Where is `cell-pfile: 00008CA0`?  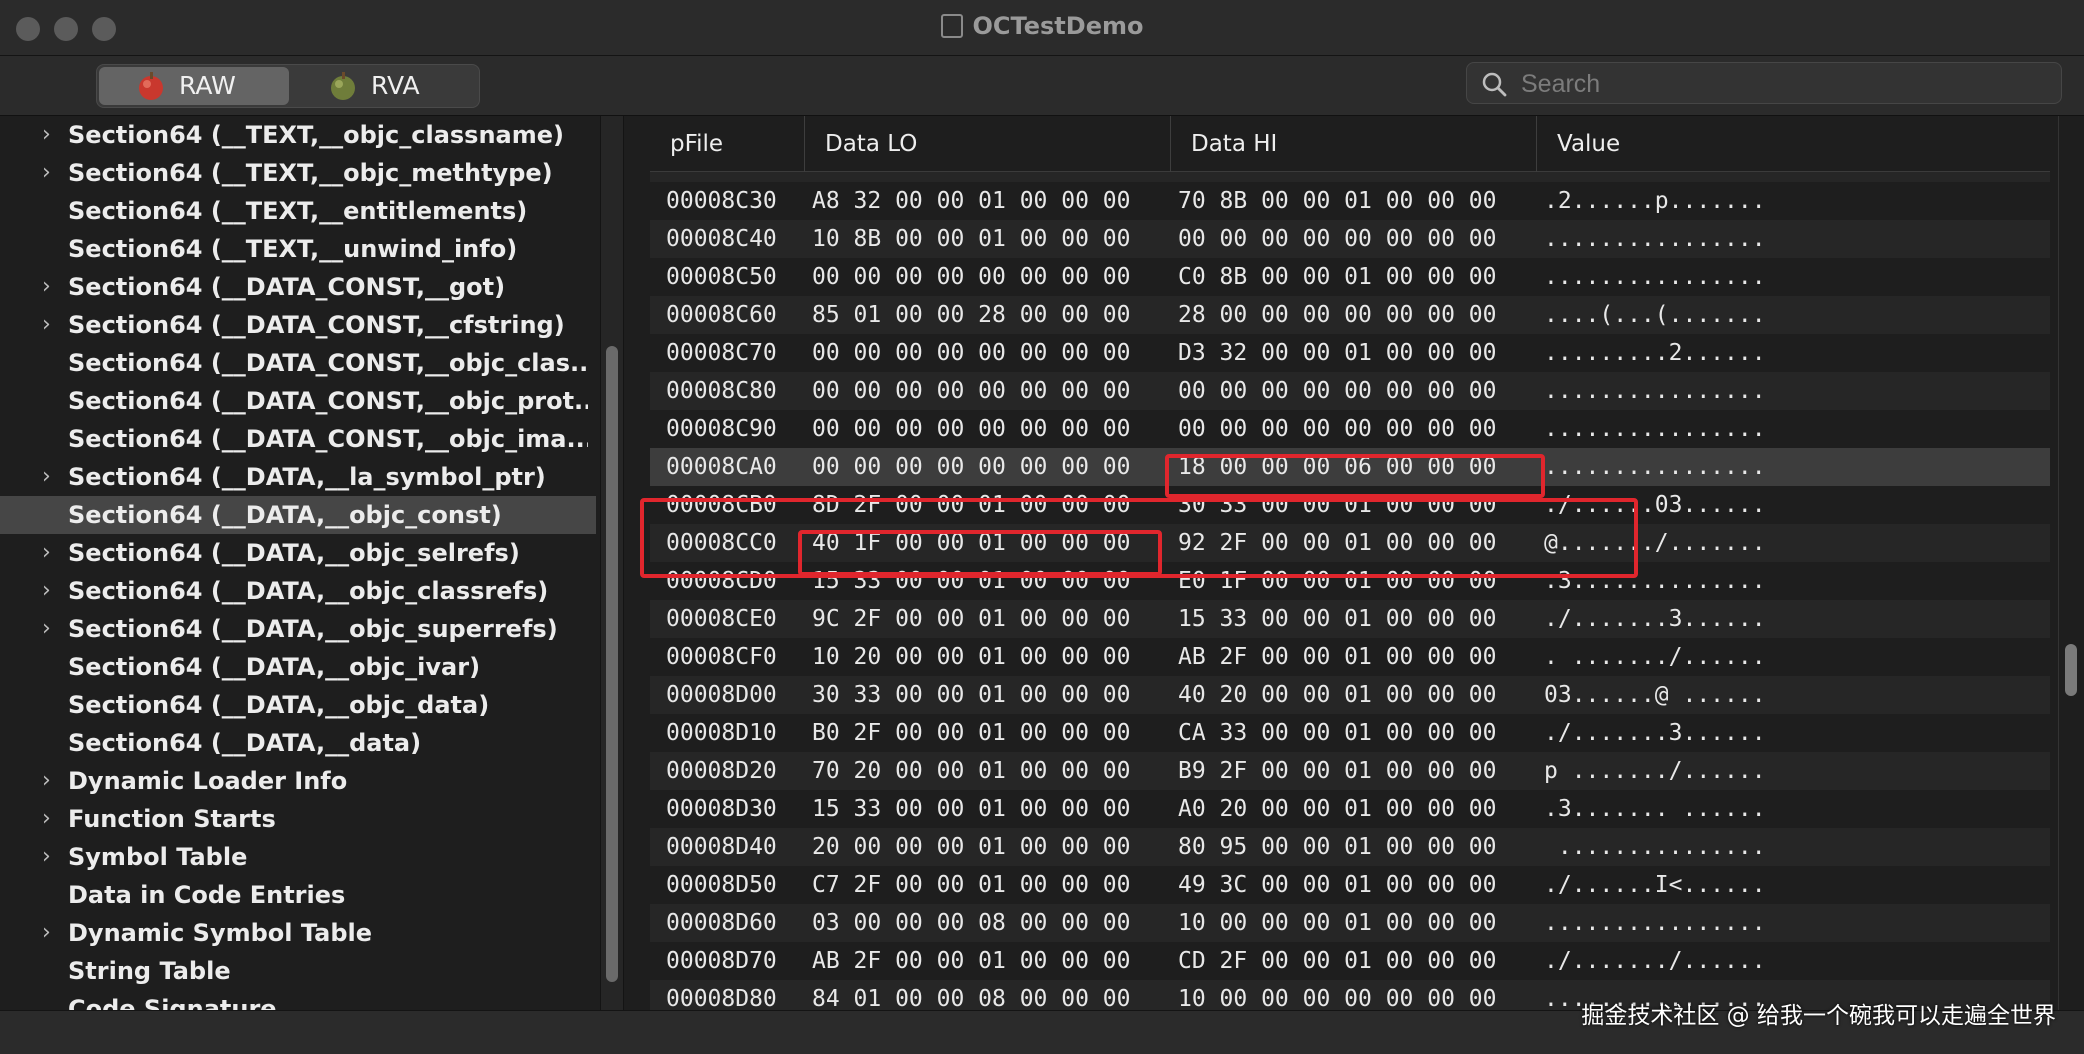
cell-pfile: 00008CA0 is located at coordinates (721, 467).